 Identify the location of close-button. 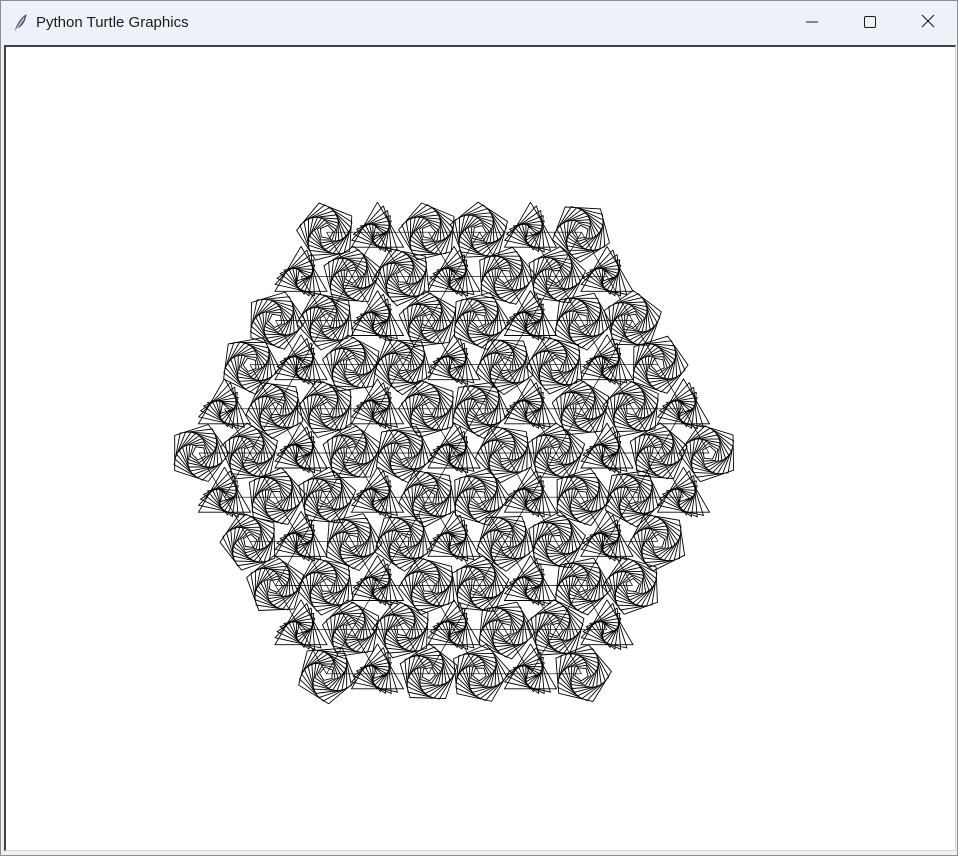
(928, 22).